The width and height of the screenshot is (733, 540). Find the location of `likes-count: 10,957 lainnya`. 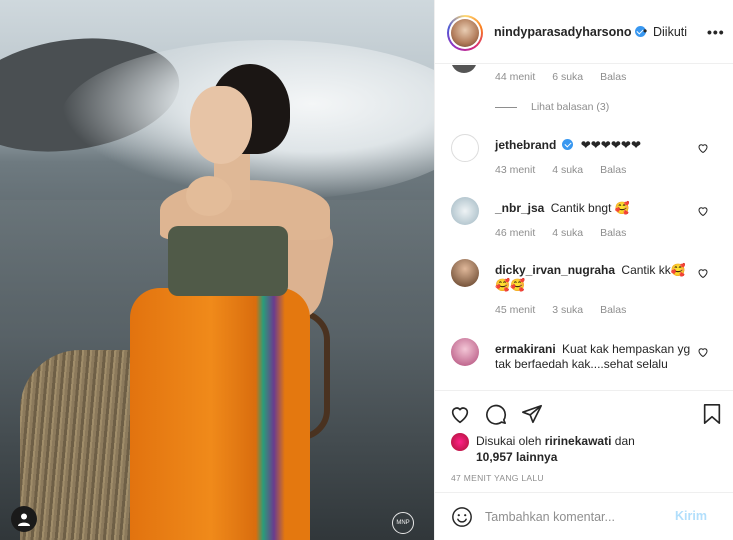

likes-count: 10,957 lainnya is located at coordinates (516, 457).